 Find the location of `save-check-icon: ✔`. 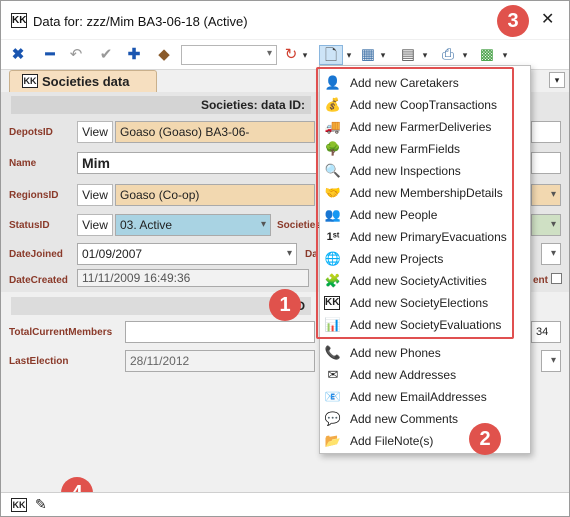

save-check-icon: ✔ is located at coordinates (106, 55).